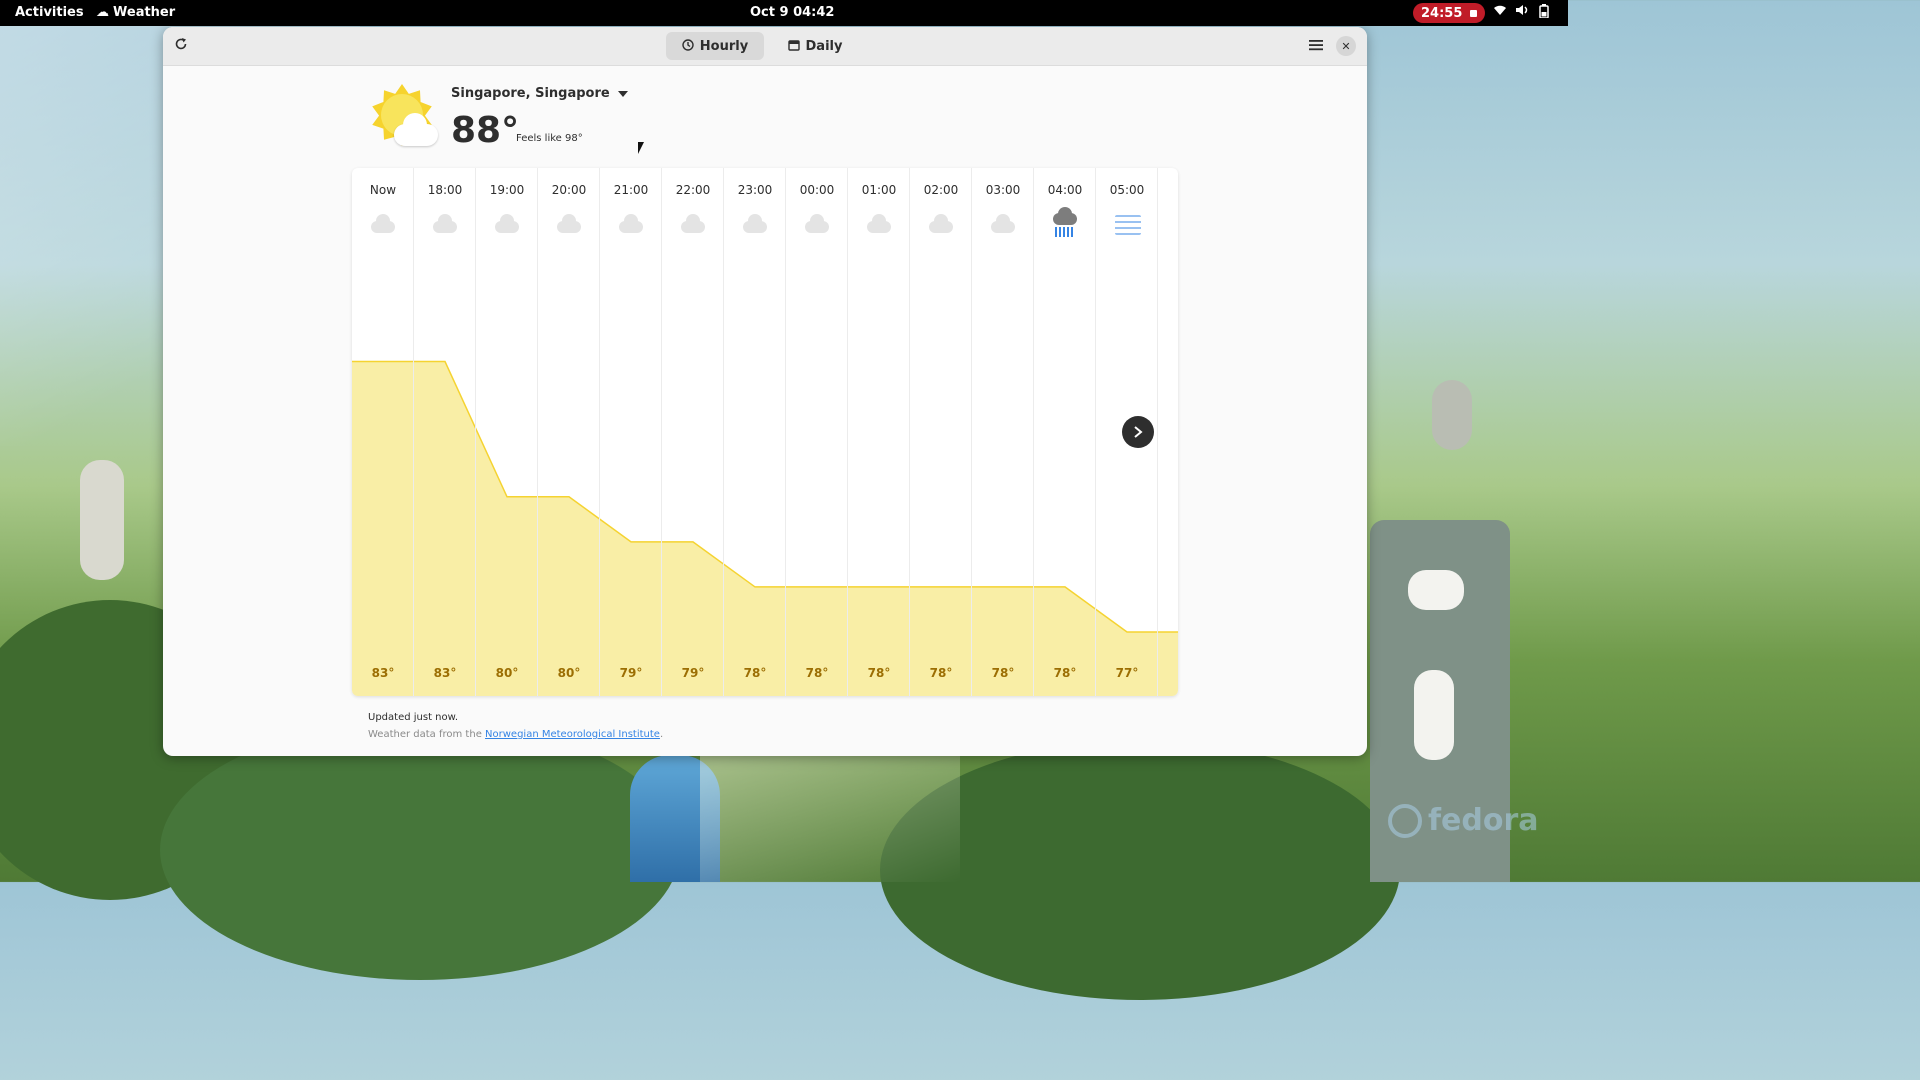 Image resolution: width=1920 pixels, height=1080 pixels. What do you see at coordinates (1168, 432) in the screenshot?
I see `hour-column-partial` at bounding box center [1168, 432].